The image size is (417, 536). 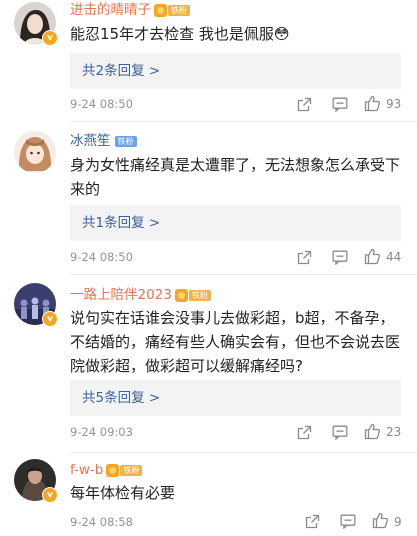 What do you see at coordinates (235, 223) in the screenshot?
I see `view-replies-button: 共1条回复 >` at bounding box center [235, 223].